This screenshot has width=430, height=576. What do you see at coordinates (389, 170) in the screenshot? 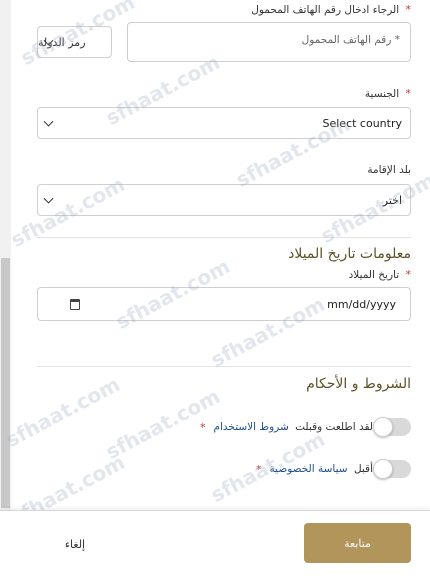
I see `residence-label: بلد الإقامة` at bounding box center [389, 170].